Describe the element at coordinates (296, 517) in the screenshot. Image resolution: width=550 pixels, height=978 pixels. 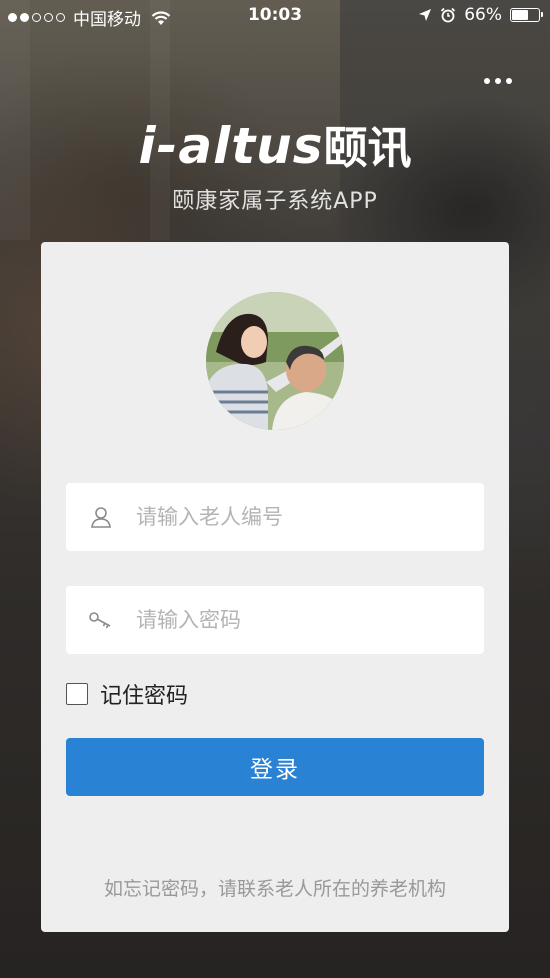
I see `elder-id-input` at that location.